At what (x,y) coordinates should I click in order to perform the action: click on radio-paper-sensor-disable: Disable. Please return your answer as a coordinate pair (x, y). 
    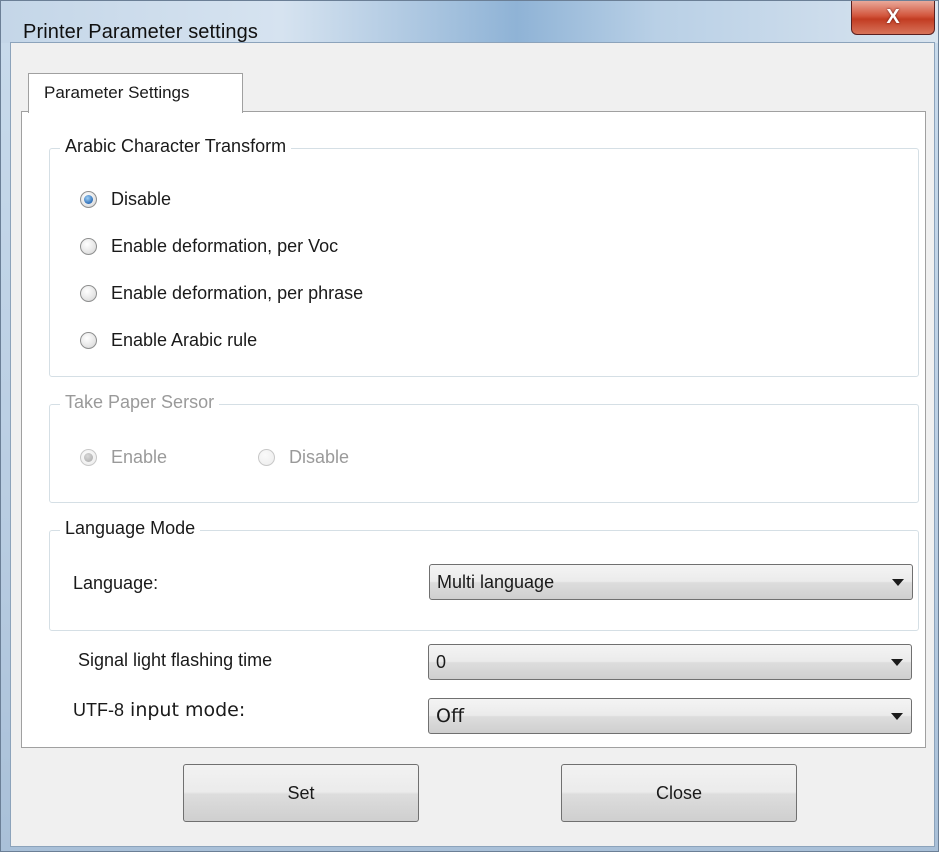
    Looking at the image, I should click on (303, 457).